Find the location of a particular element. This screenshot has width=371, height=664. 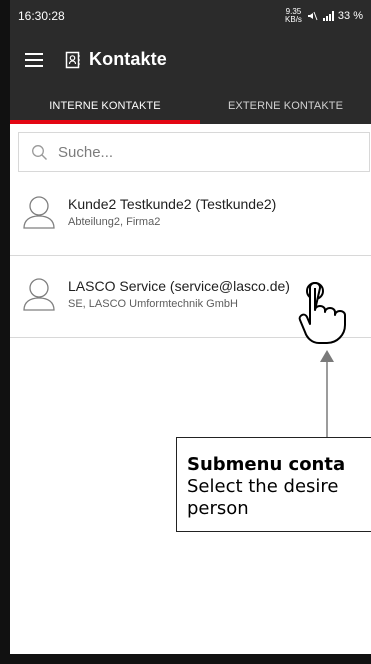

tap-hand-icon is located at coordinates (322, 313).